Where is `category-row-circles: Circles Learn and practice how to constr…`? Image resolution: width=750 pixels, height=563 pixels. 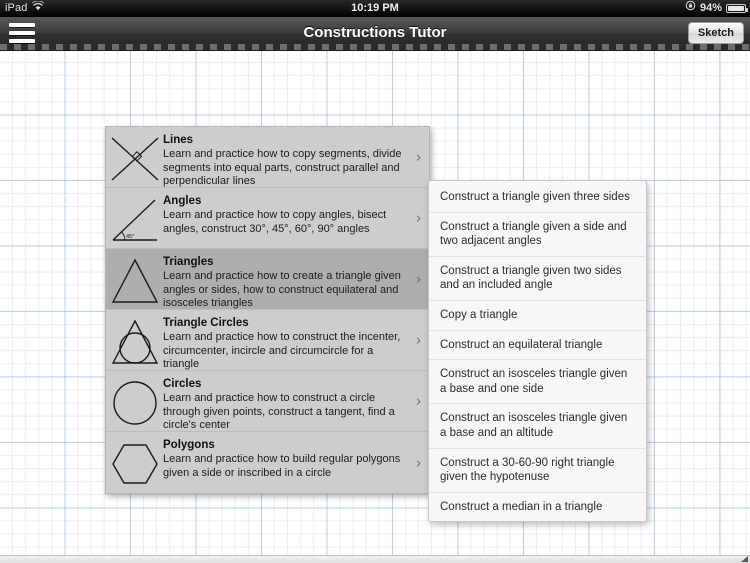
category-row-circles: Circles Learn and practice how to constr… is located at coordinates (267, 401).